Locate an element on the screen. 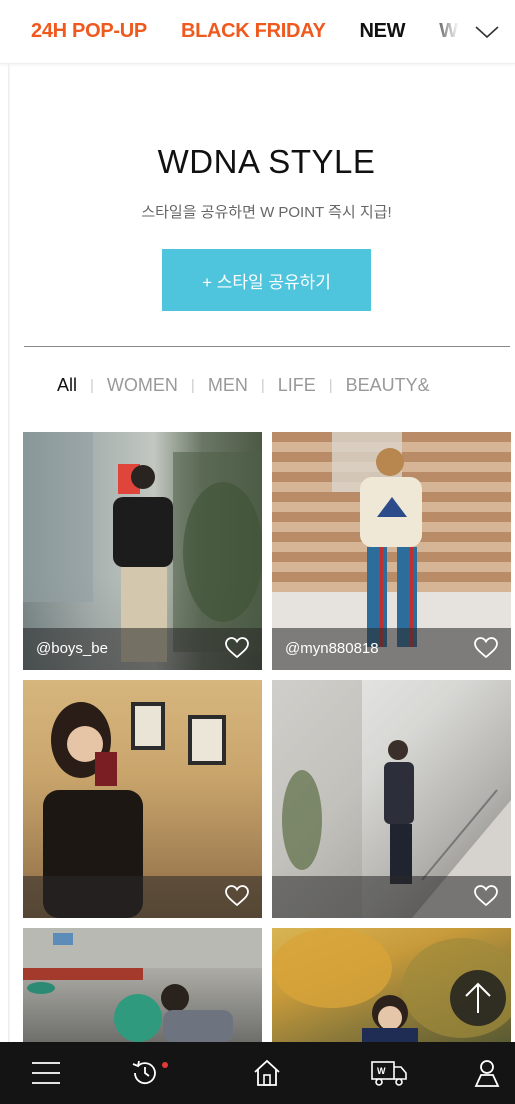  category-filter: All | WOMEN | MEN | LIFE | BEAUTY& is located at coordinates (243, 385).